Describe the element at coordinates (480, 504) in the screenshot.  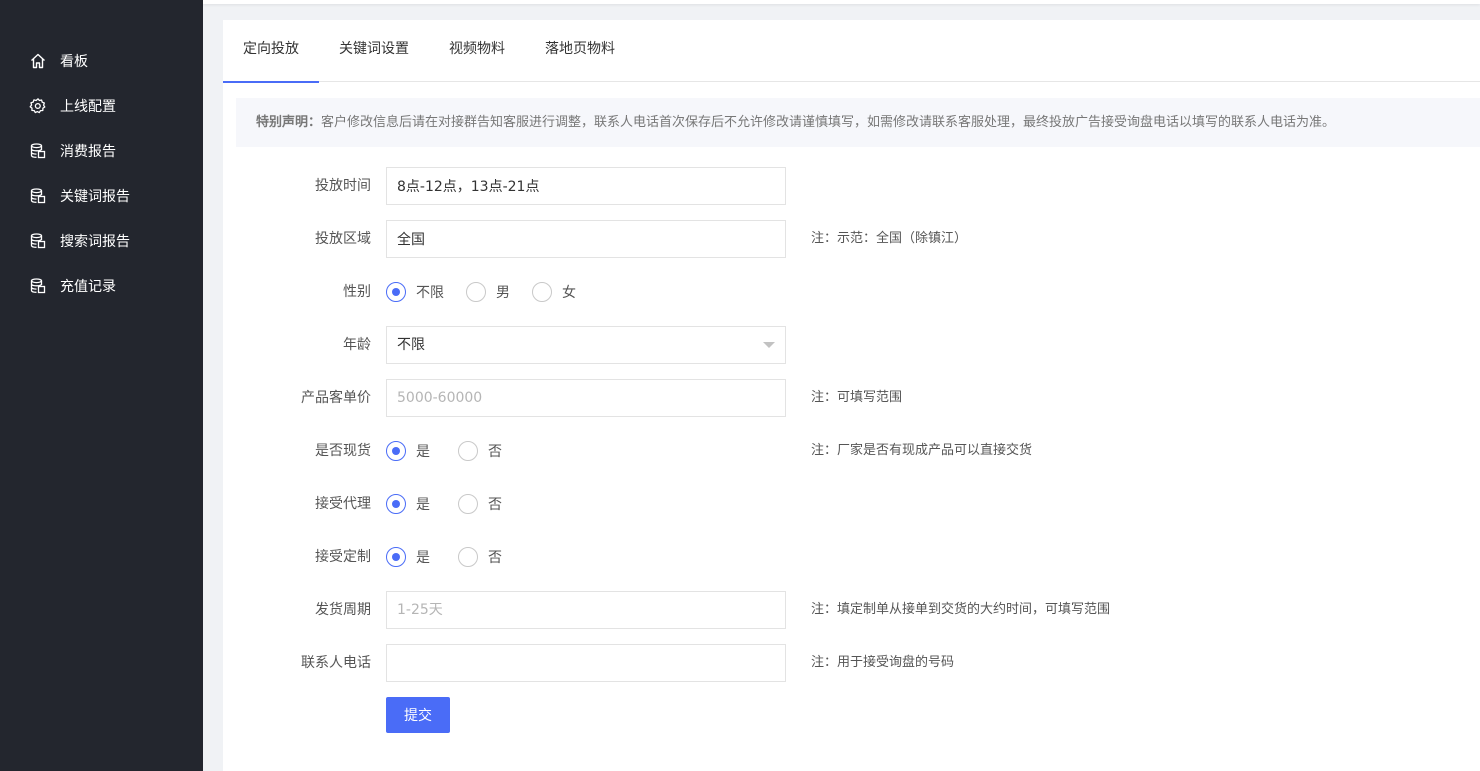
I see `agency-radio-no: 否` at that location.